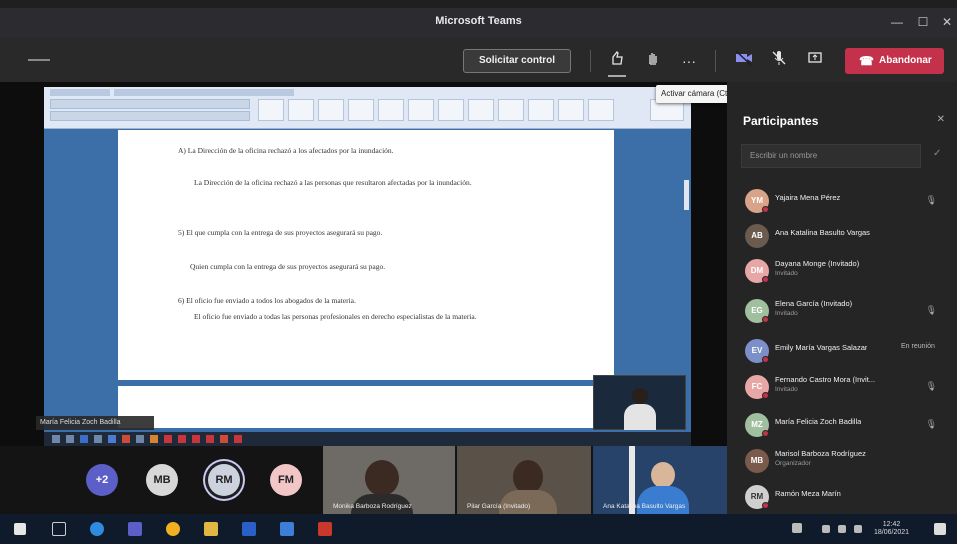  Describe the element at coordinates (97, 529) in the screenshot. I see `edge-icon` at that location.